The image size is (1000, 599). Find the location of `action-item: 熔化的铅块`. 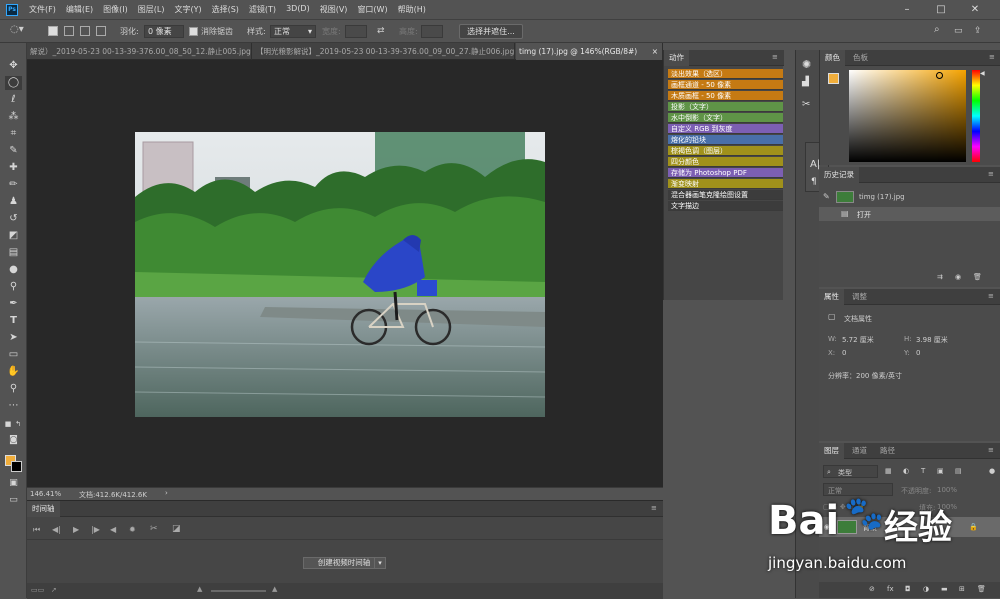

action-item: 熔化的铅块 is located at coordinates (725, 140).